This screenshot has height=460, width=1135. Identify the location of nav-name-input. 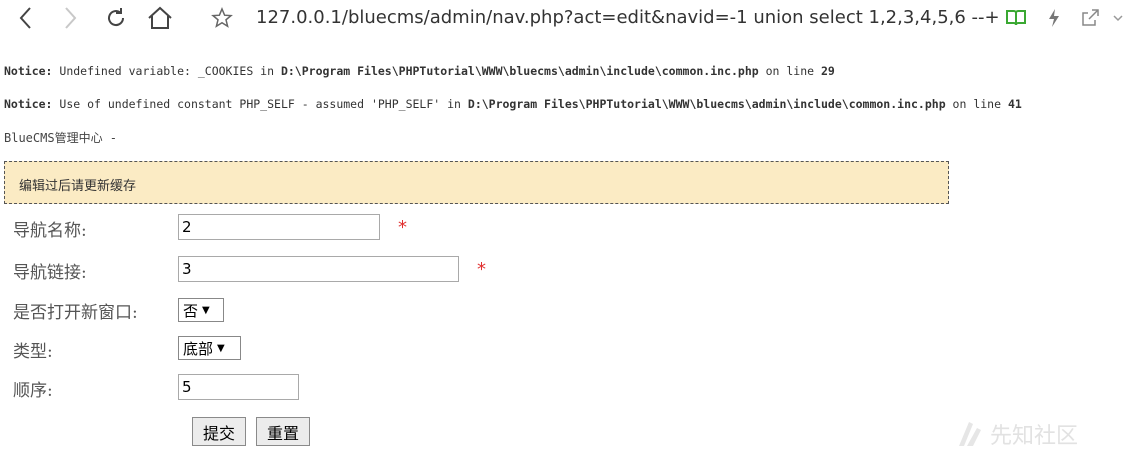
(279, 227).